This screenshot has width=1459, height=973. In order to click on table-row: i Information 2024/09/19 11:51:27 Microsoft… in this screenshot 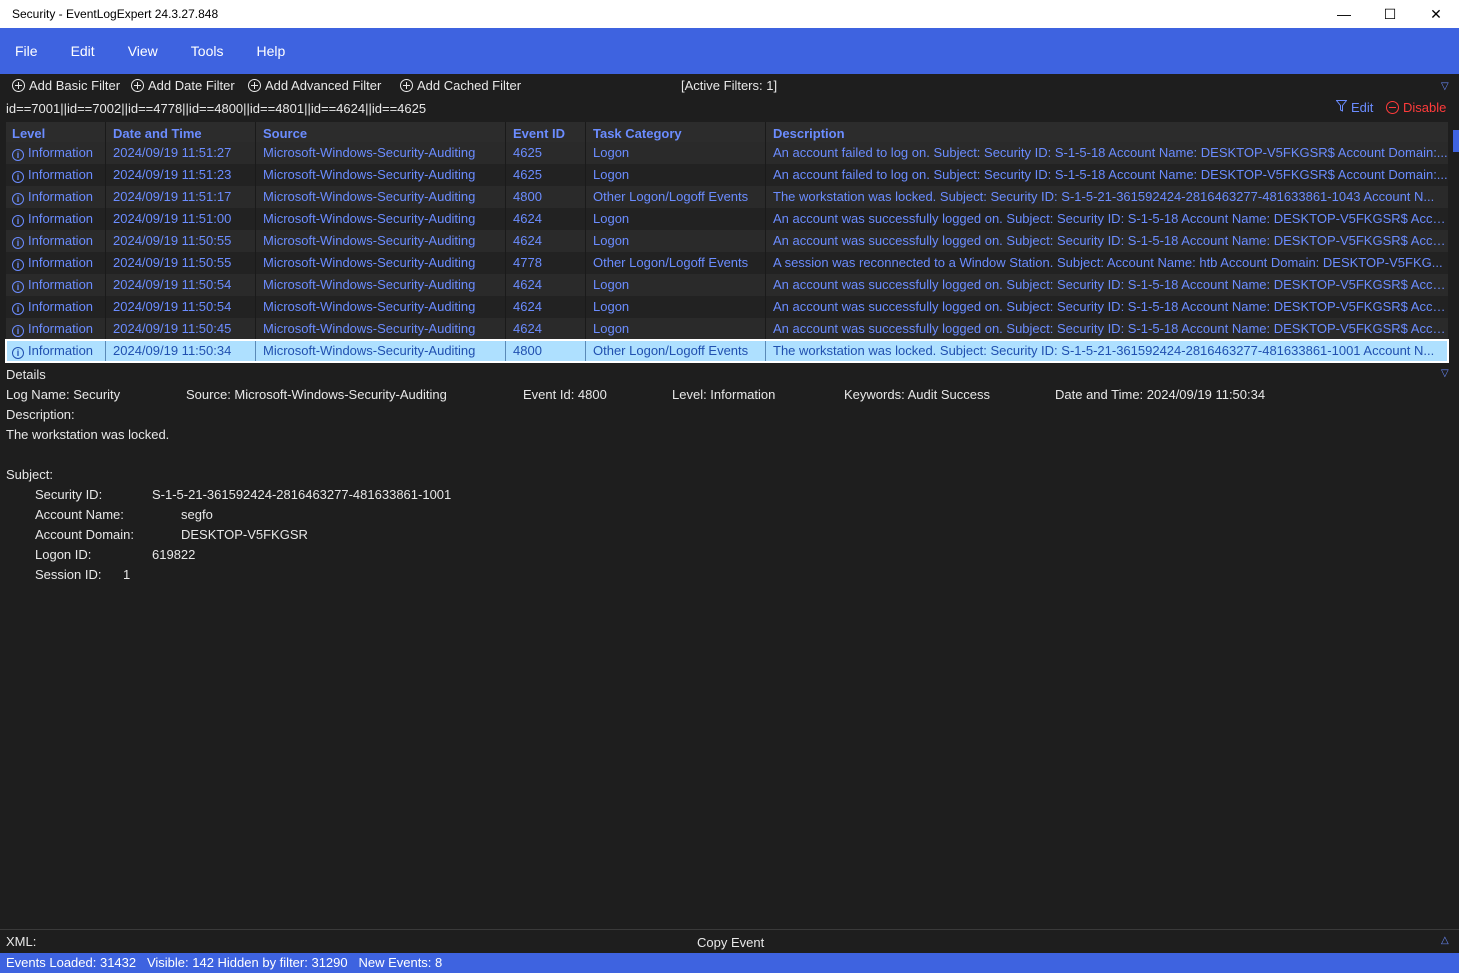, I will do `click(727, 153)`.